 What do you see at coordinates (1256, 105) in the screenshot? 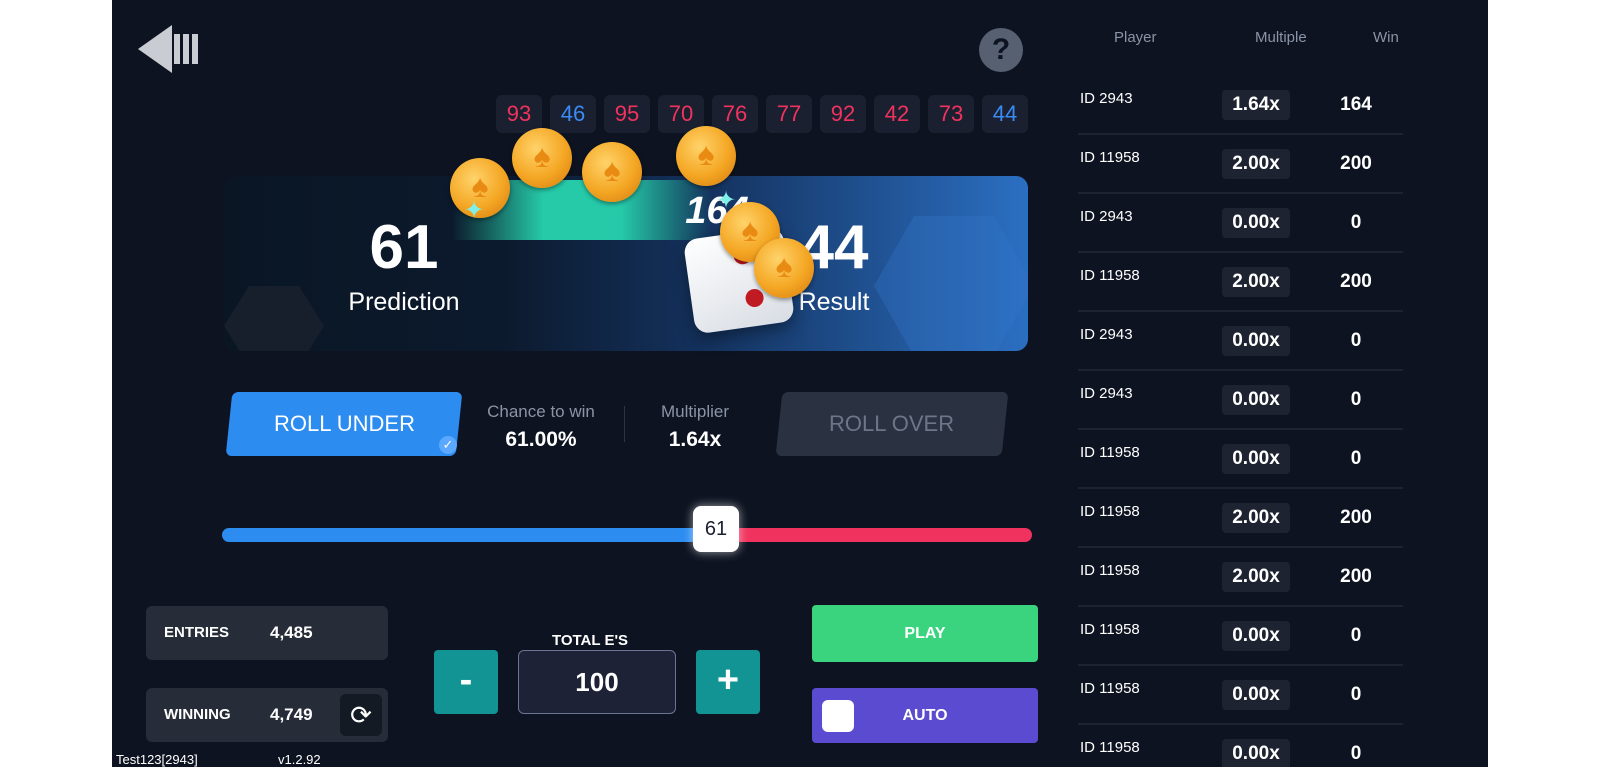
I see `multiple-value: 1.64x` at bounding box center [1256, 105].